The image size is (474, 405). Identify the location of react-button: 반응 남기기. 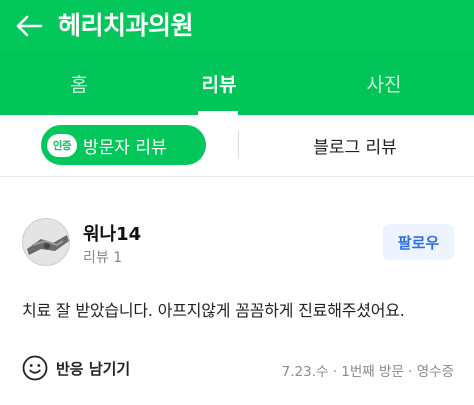
(76, 368).